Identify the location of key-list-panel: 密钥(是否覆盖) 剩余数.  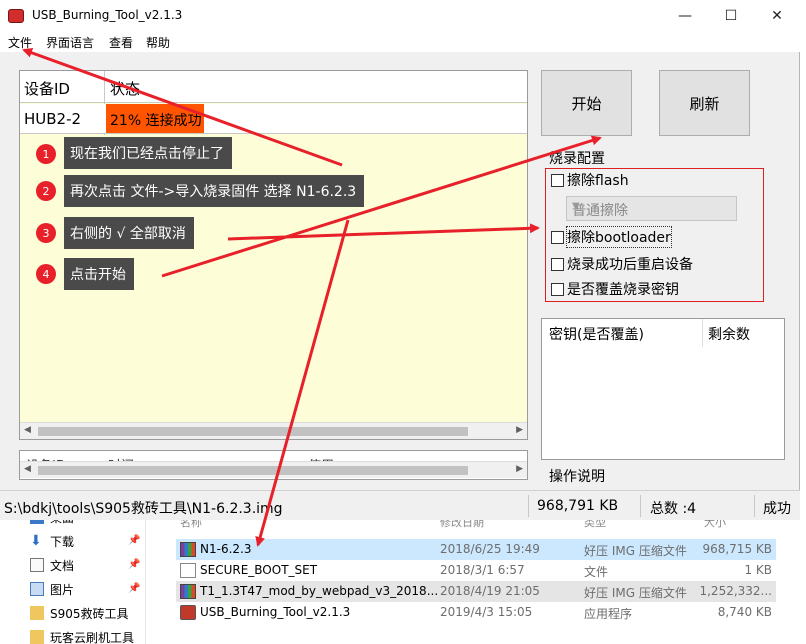
(663, 389).